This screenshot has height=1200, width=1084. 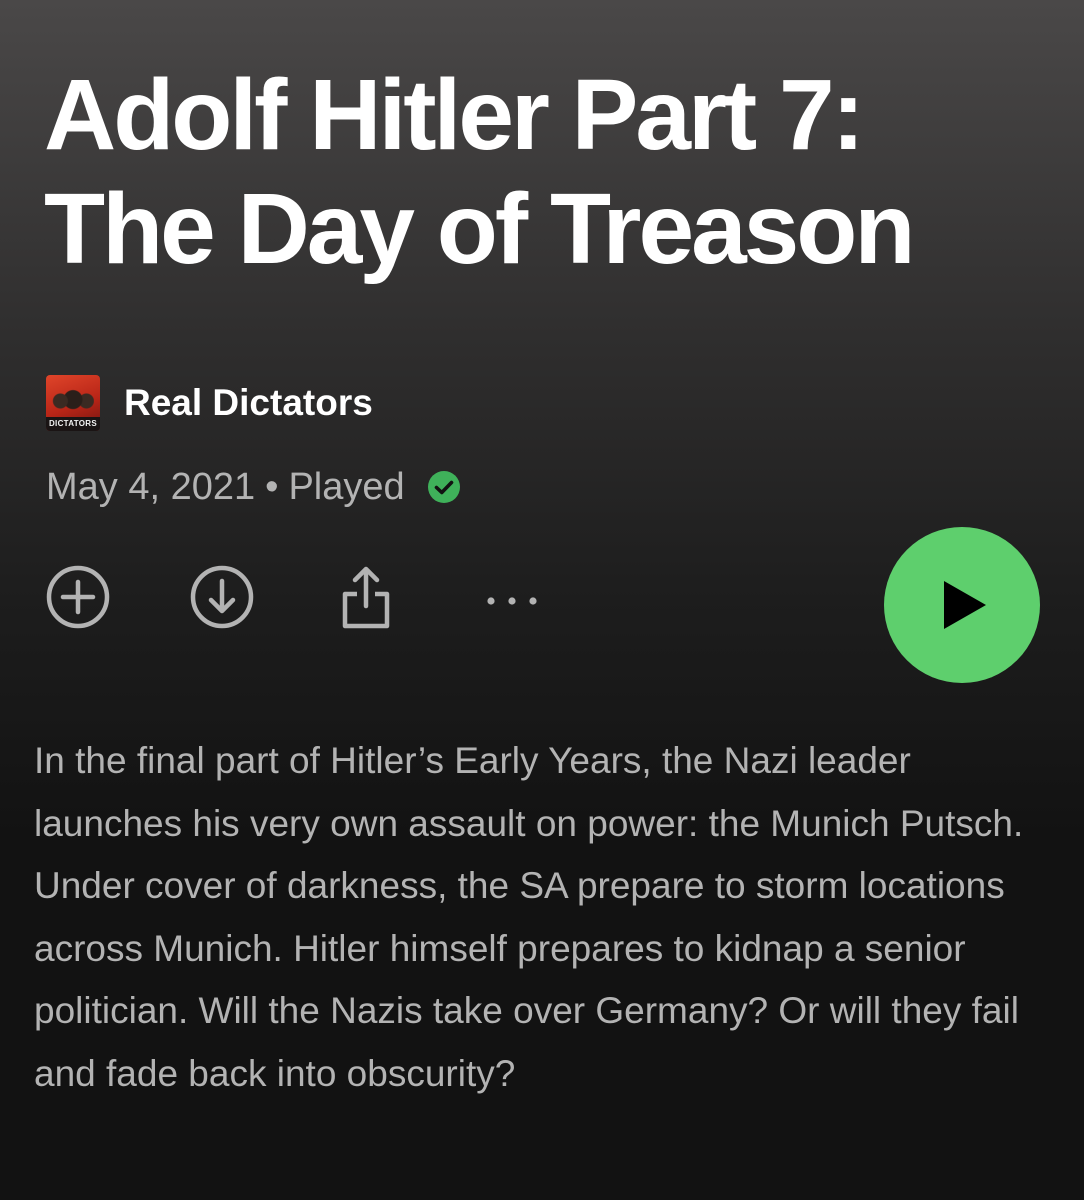 I want to click on show-artwork-label: DICTATORS, so click(x=73, y=424).